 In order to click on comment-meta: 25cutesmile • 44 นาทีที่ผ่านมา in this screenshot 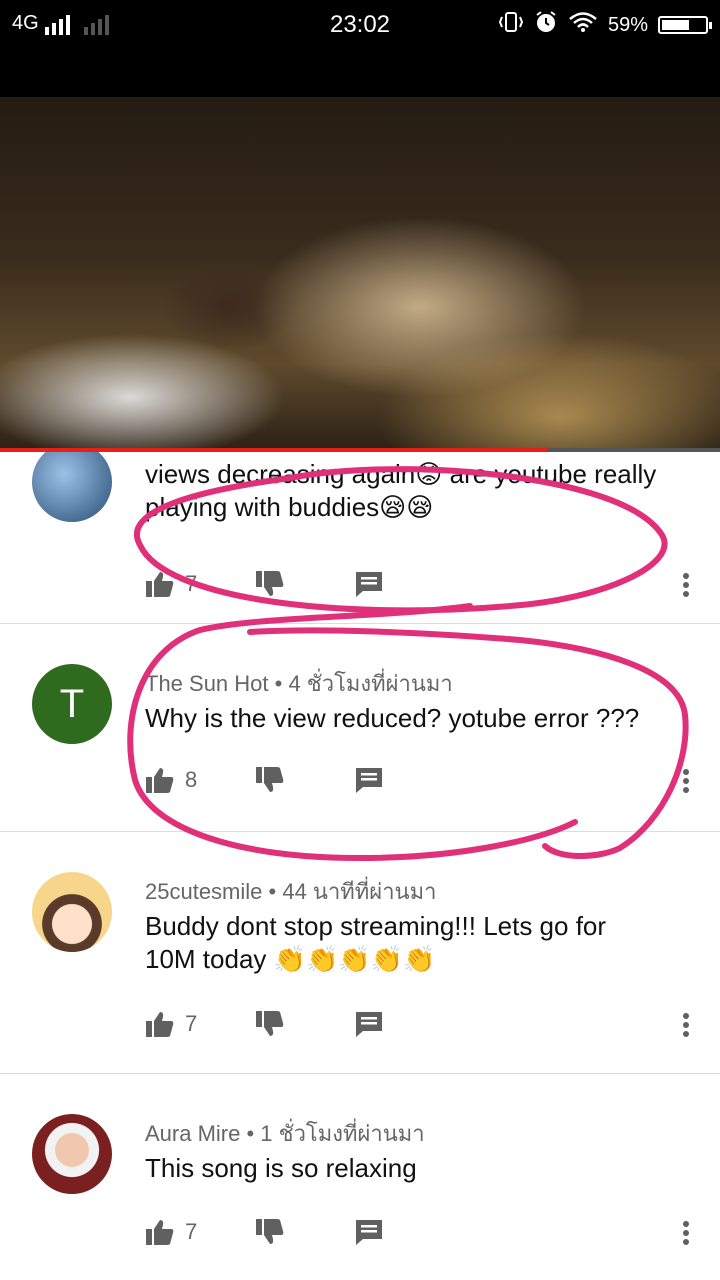, I will do `click(291, 891)`.